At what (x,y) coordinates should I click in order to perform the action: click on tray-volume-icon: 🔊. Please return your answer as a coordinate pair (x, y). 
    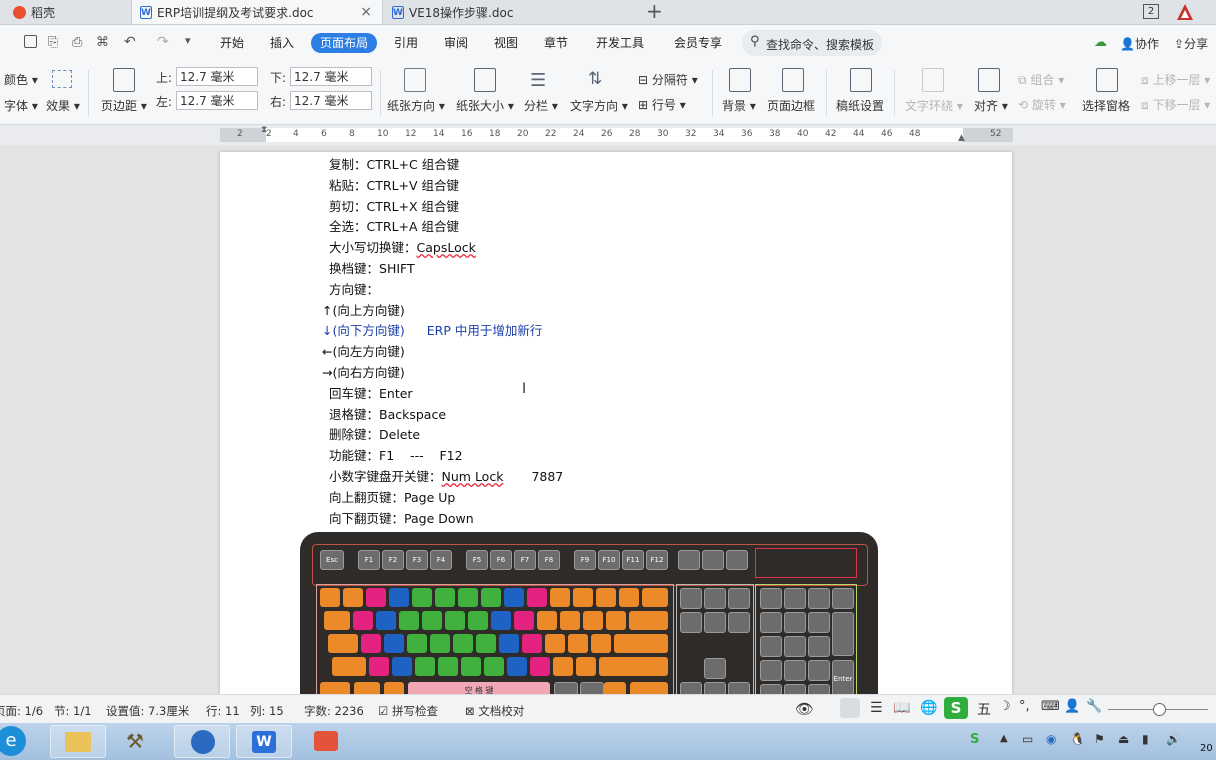
    Looking at the image, I should click on (1173, 739).